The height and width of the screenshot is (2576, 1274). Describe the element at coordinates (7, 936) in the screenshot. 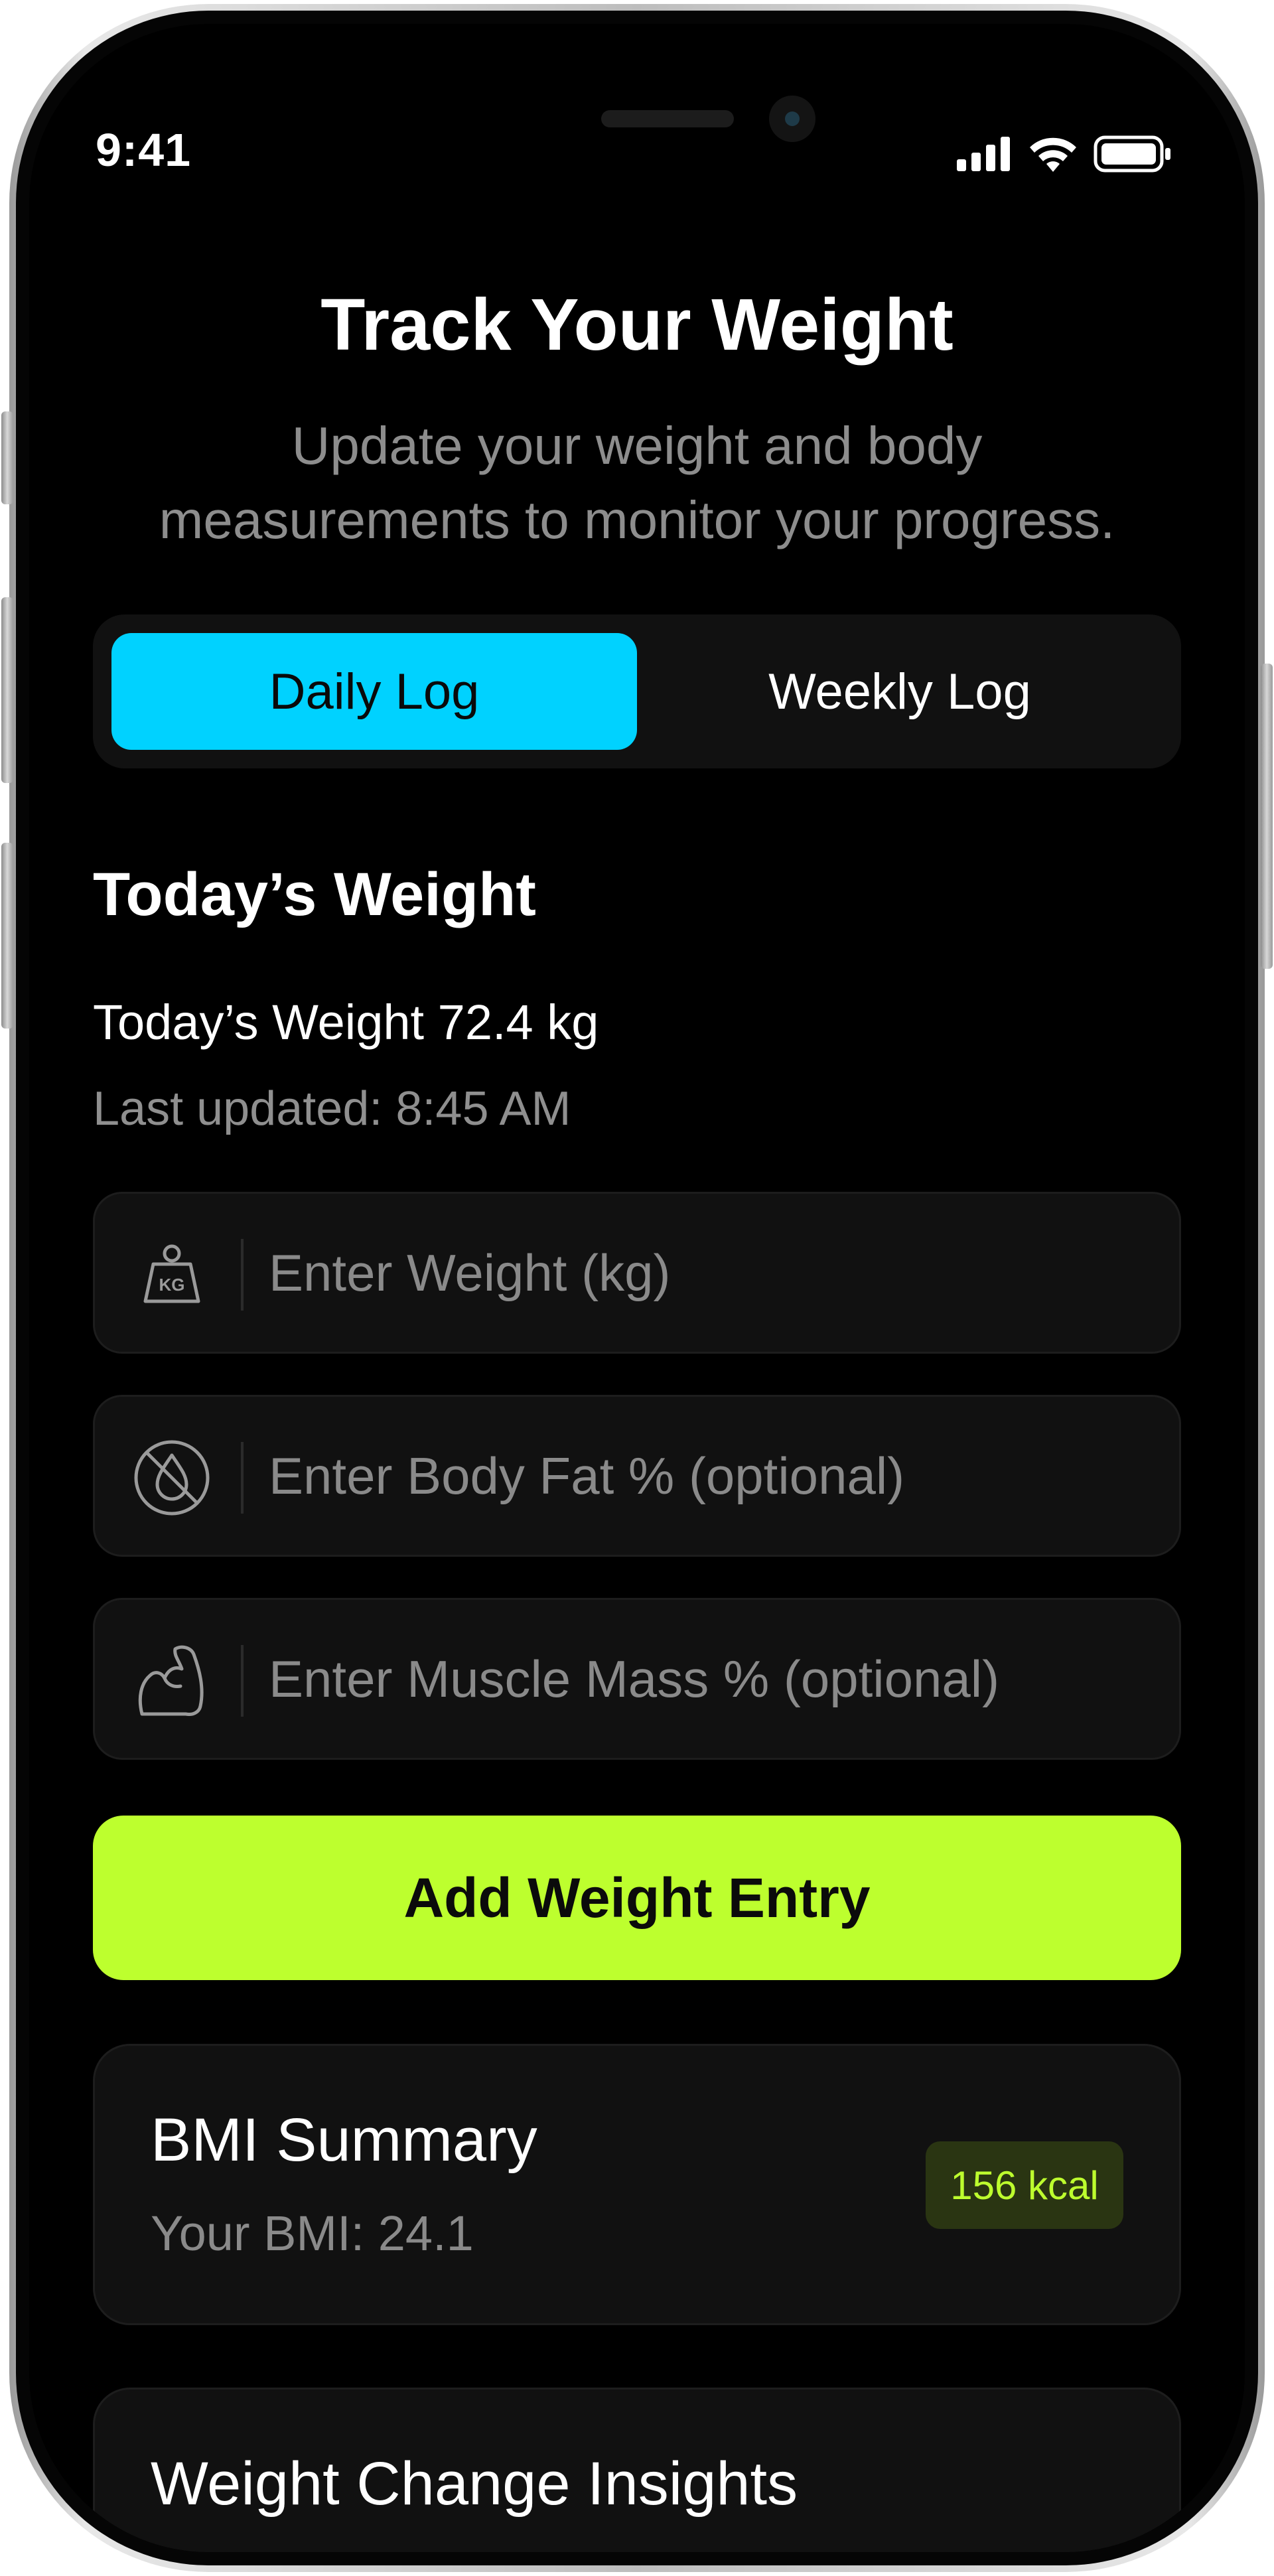

I see `volume-down-button` at that location.